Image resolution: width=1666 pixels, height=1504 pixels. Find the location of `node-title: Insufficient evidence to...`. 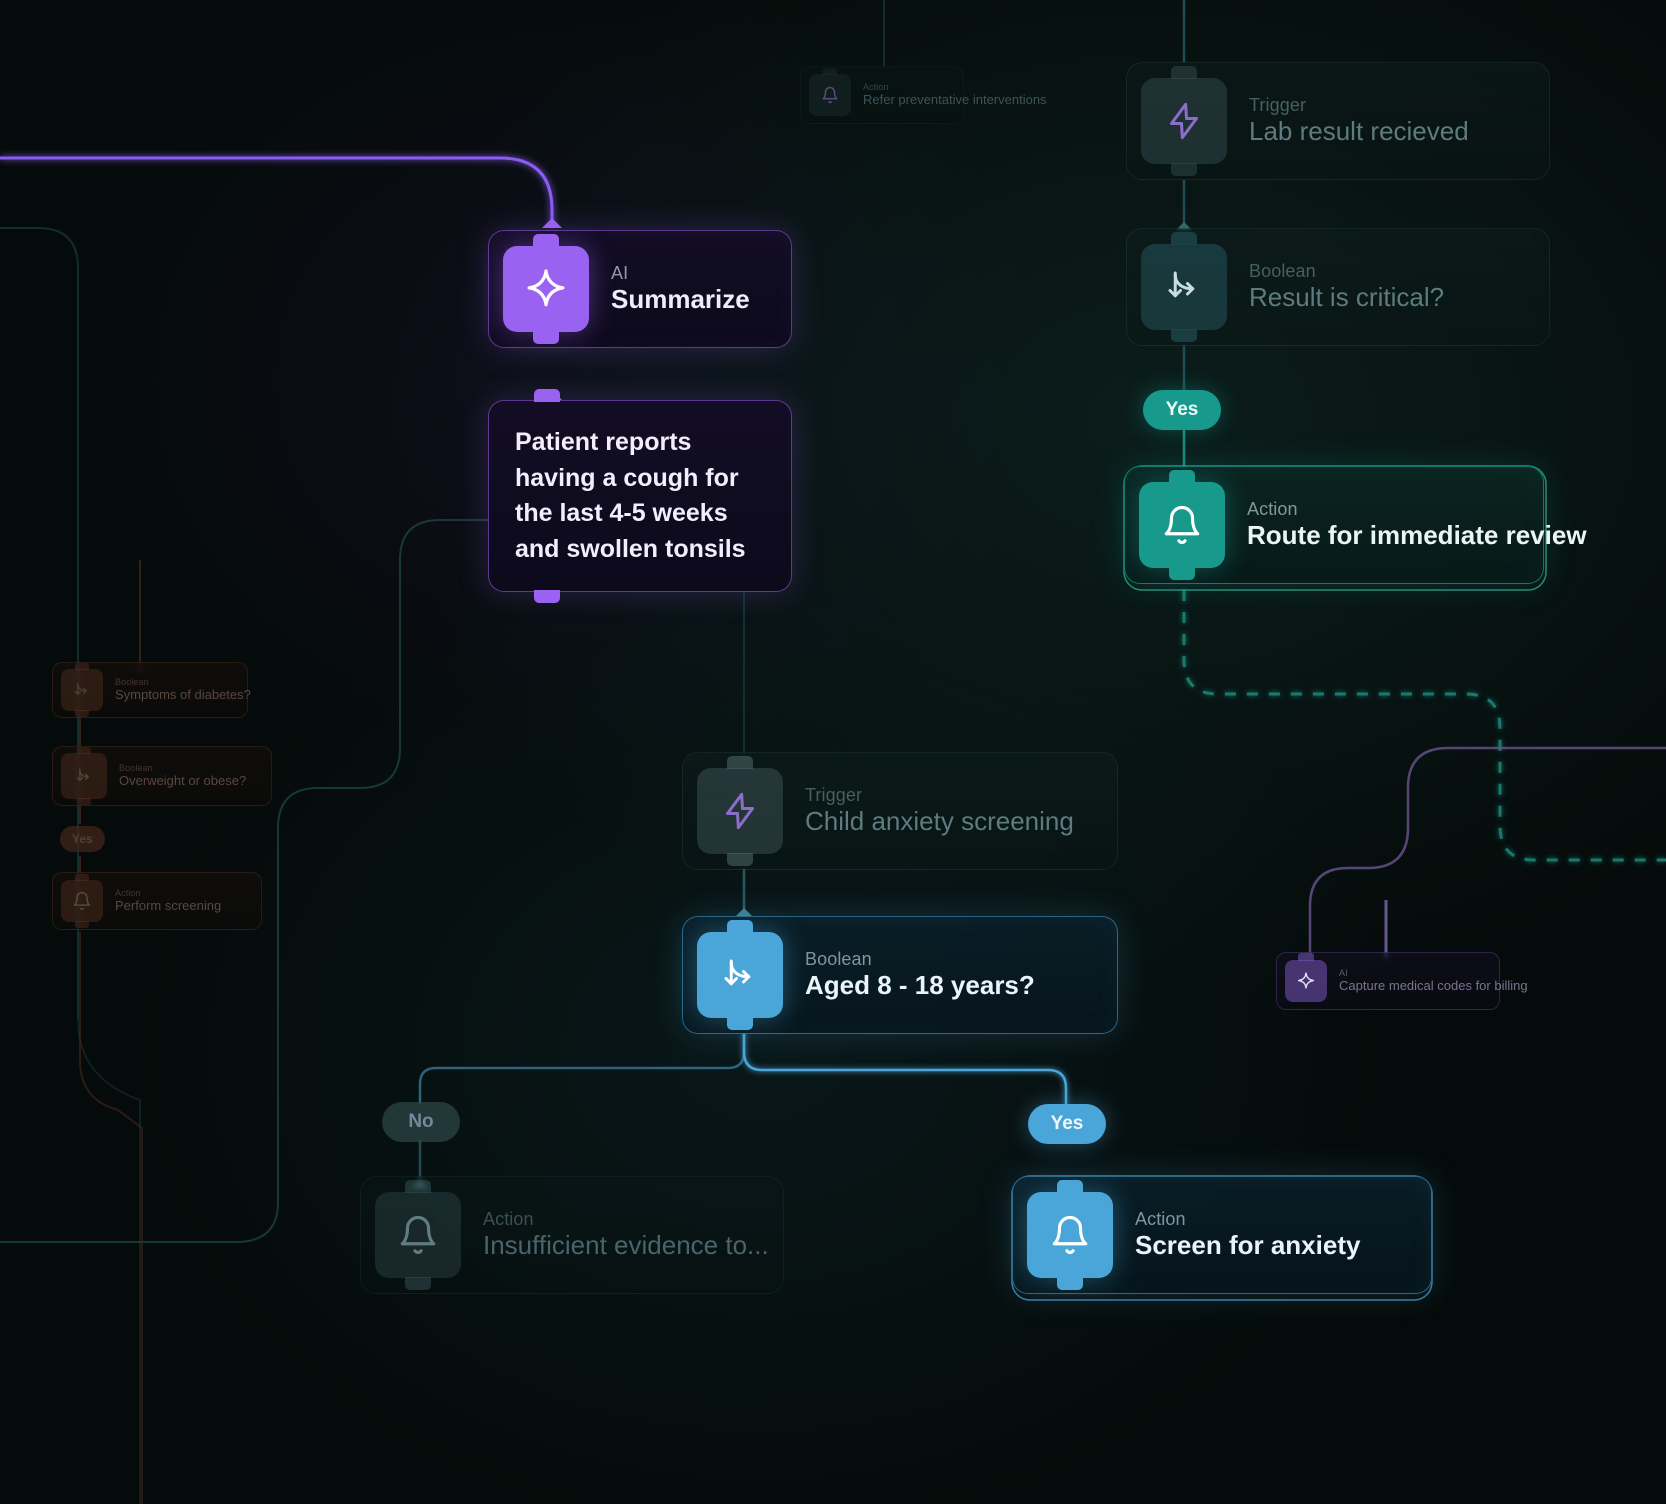

node-title: Insufficient evidence to... is located at coordinates (626, 1244).